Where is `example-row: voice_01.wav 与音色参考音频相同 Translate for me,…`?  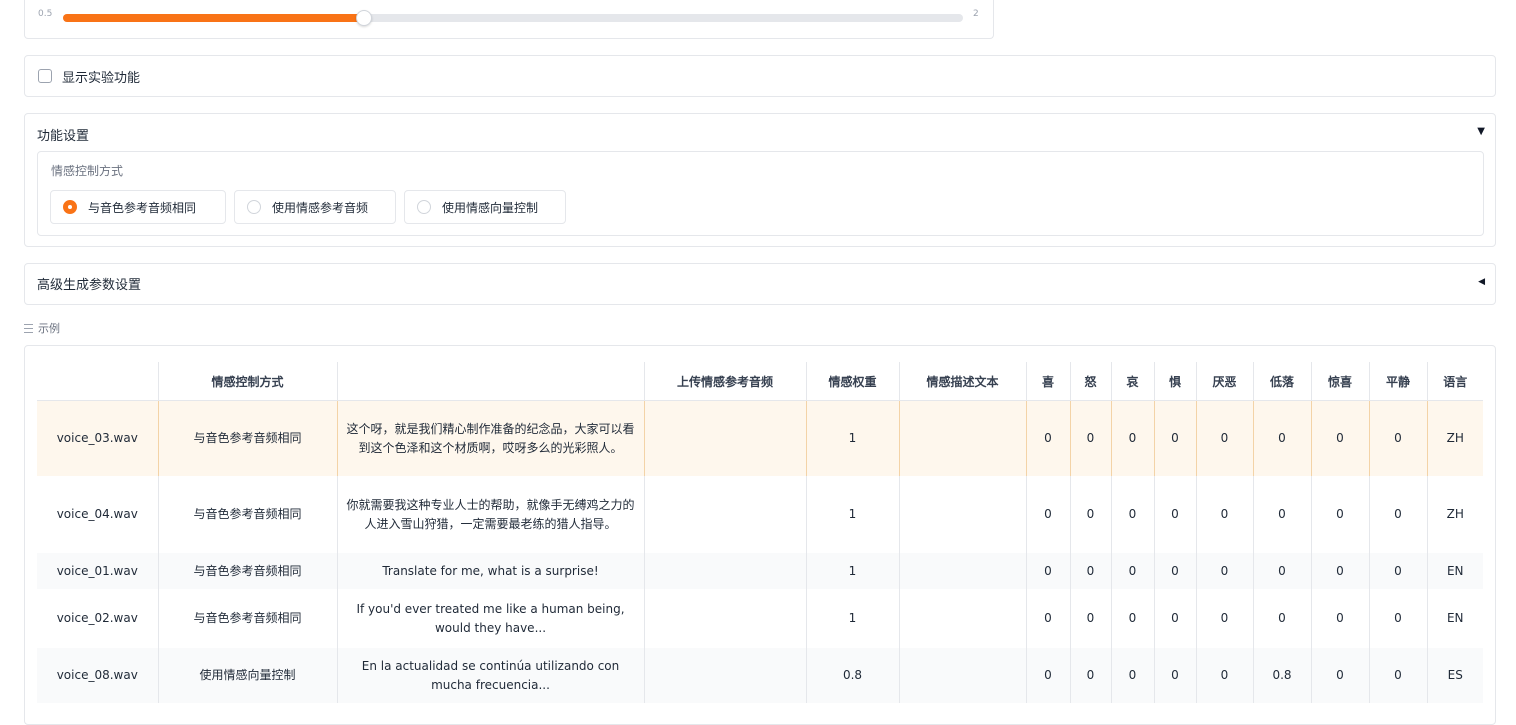
example-row: voice_01.wav 与音色参考音频相同 Translate for me,… is located at coordinates (760, 571).